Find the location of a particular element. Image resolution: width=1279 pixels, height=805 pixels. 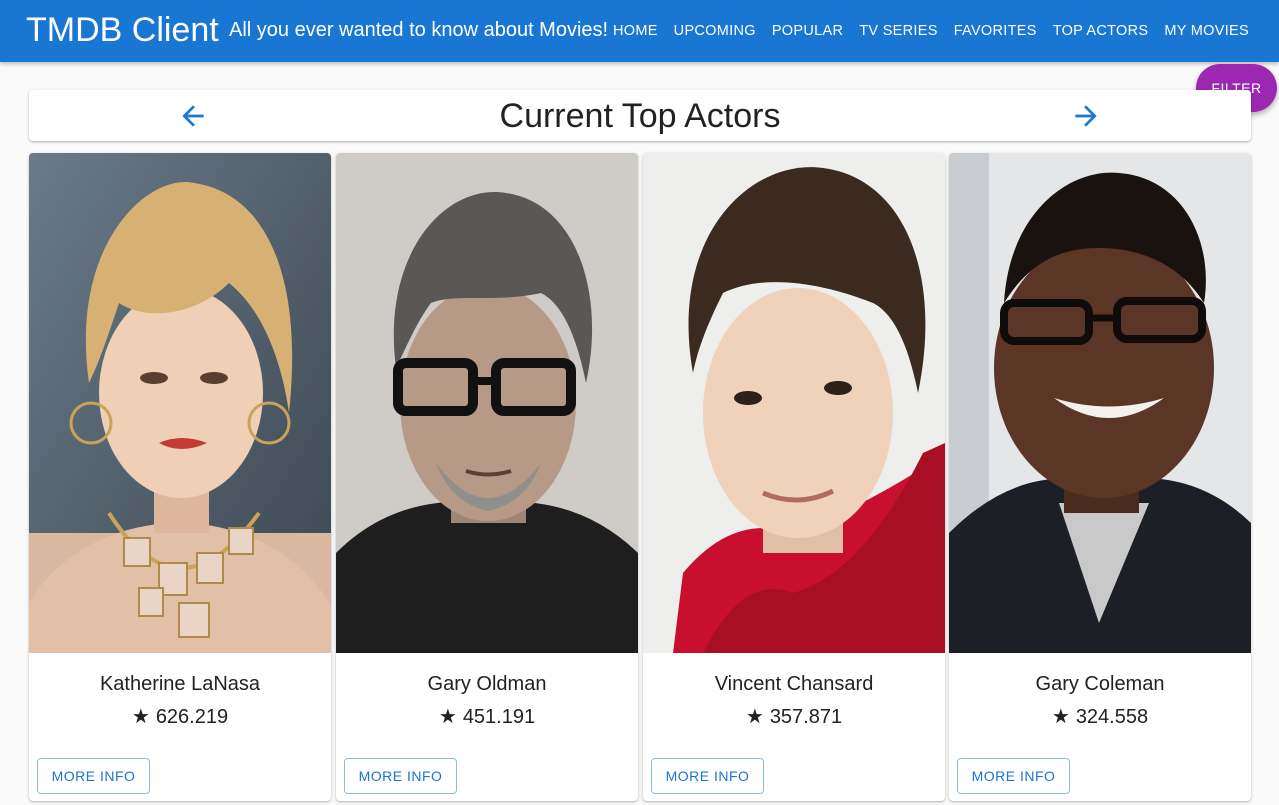

actor-popularity: ★ 451.191 is located at coordinates (487, 716).